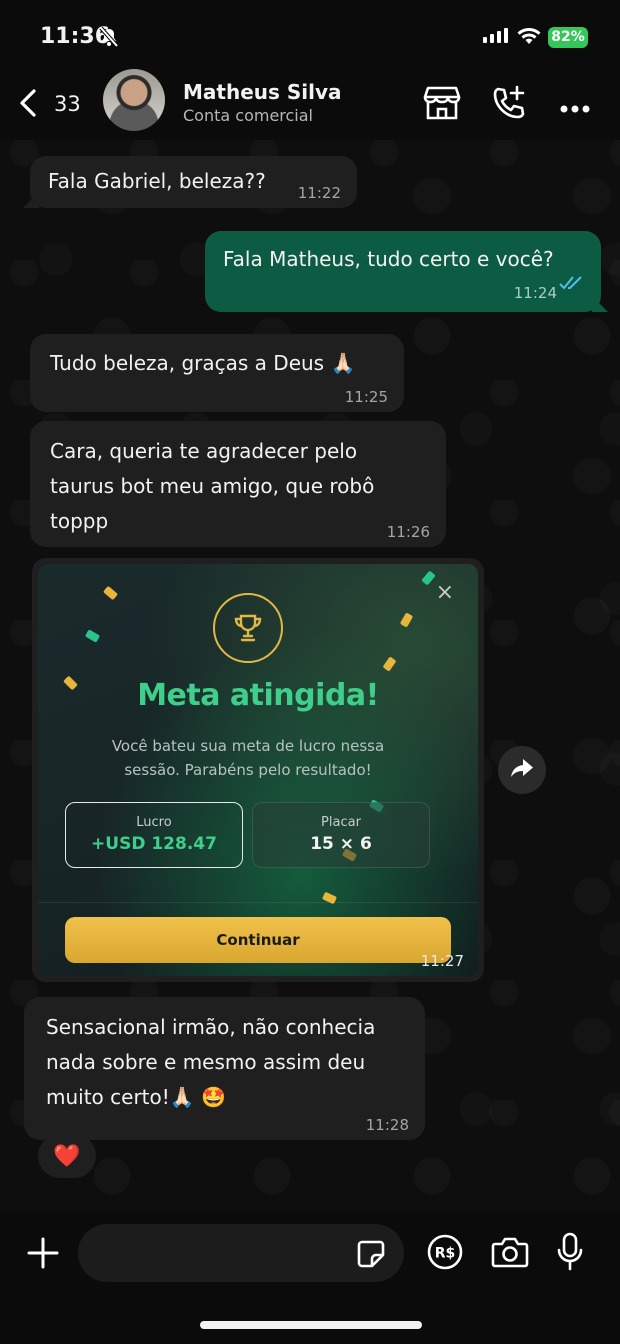 The width and height of the screenshot is (620, 1344). I want to click on praying-hands-emoji: 🙏🏻, so click(343, 363).